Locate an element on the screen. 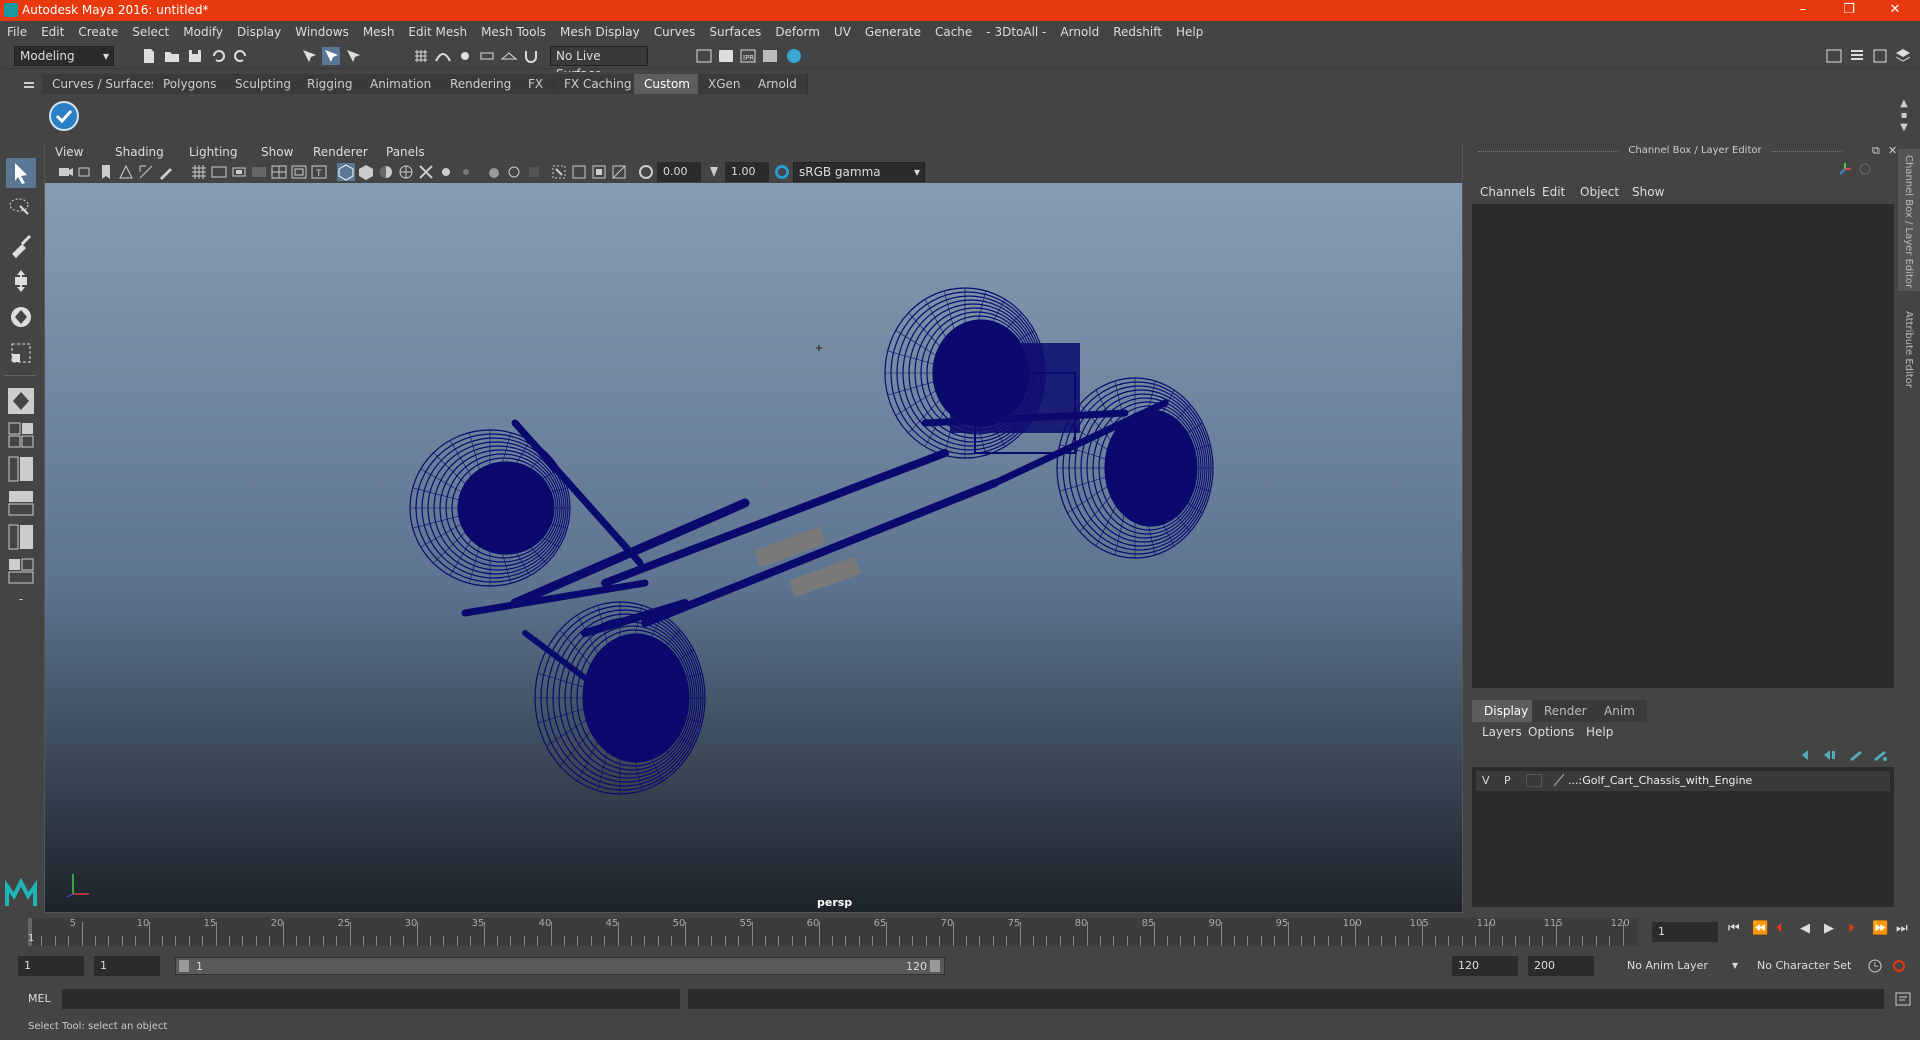 This screenshot has height=1040, width=1920. move-tool-icon is located at coordinates (21, 281).